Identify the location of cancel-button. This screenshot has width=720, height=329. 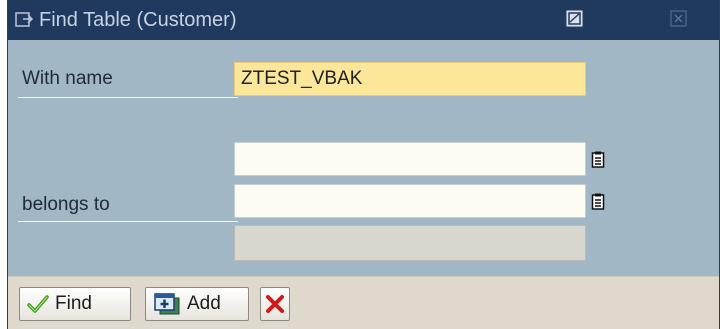
(275, 304).